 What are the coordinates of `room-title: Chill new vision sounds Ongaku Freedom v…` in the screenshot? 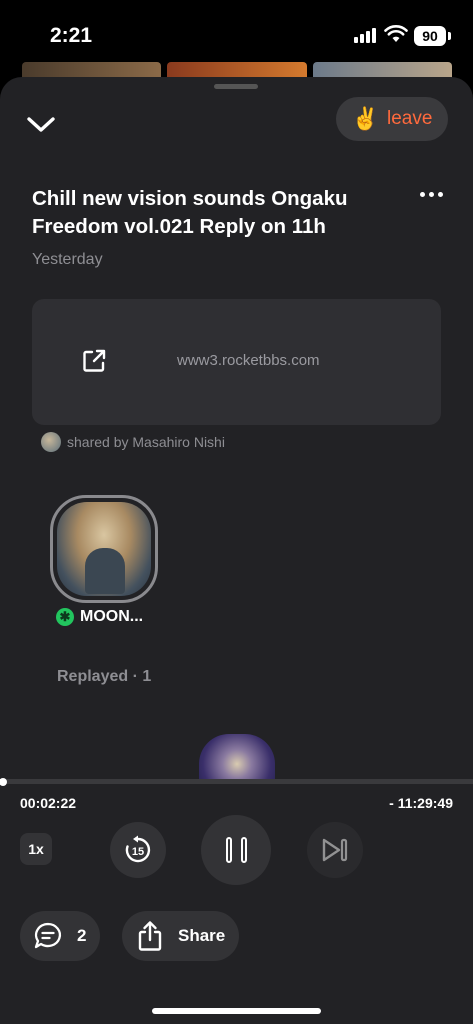 It's located at (190, 212).